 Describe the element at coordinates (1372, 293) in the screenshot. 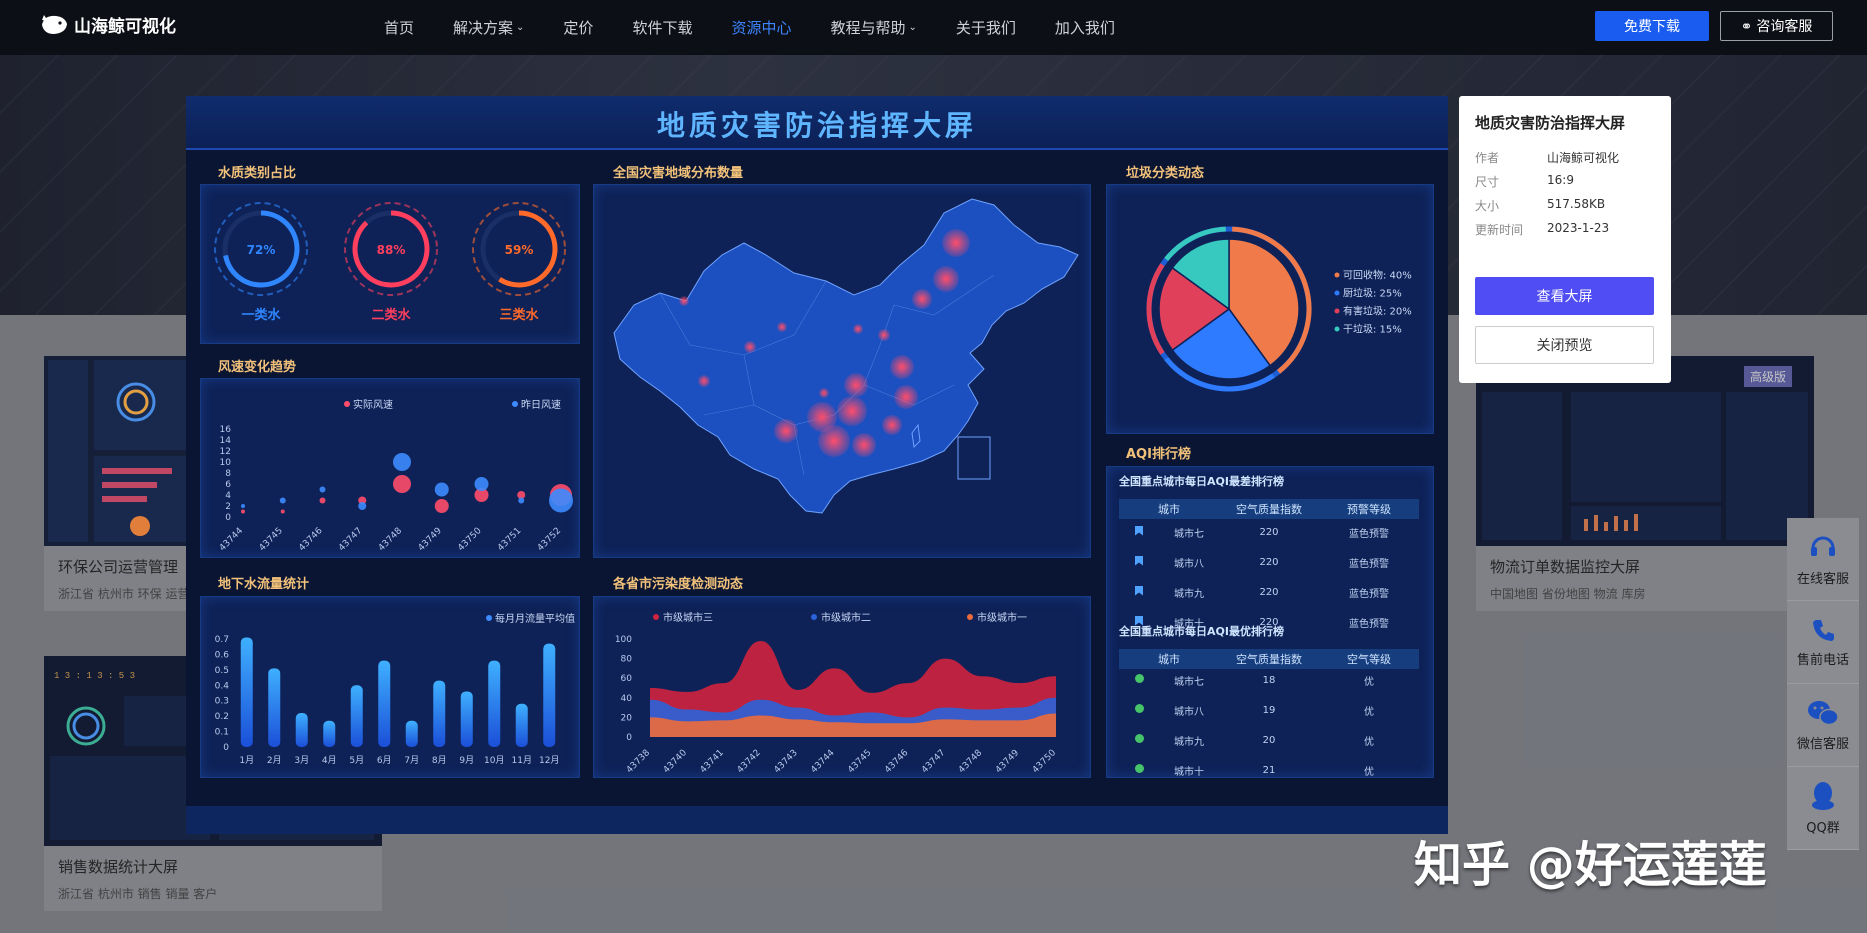

I see `legend-label: 厨垃圾: 25%` at that location.